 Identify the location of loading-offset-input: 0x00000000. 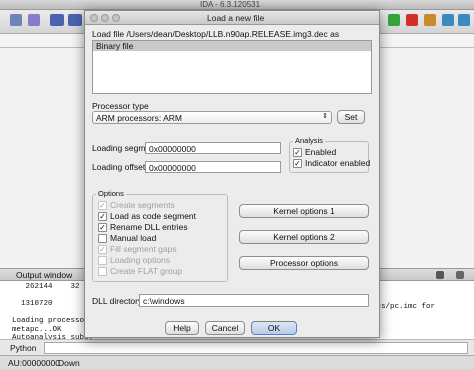
(213, 167).